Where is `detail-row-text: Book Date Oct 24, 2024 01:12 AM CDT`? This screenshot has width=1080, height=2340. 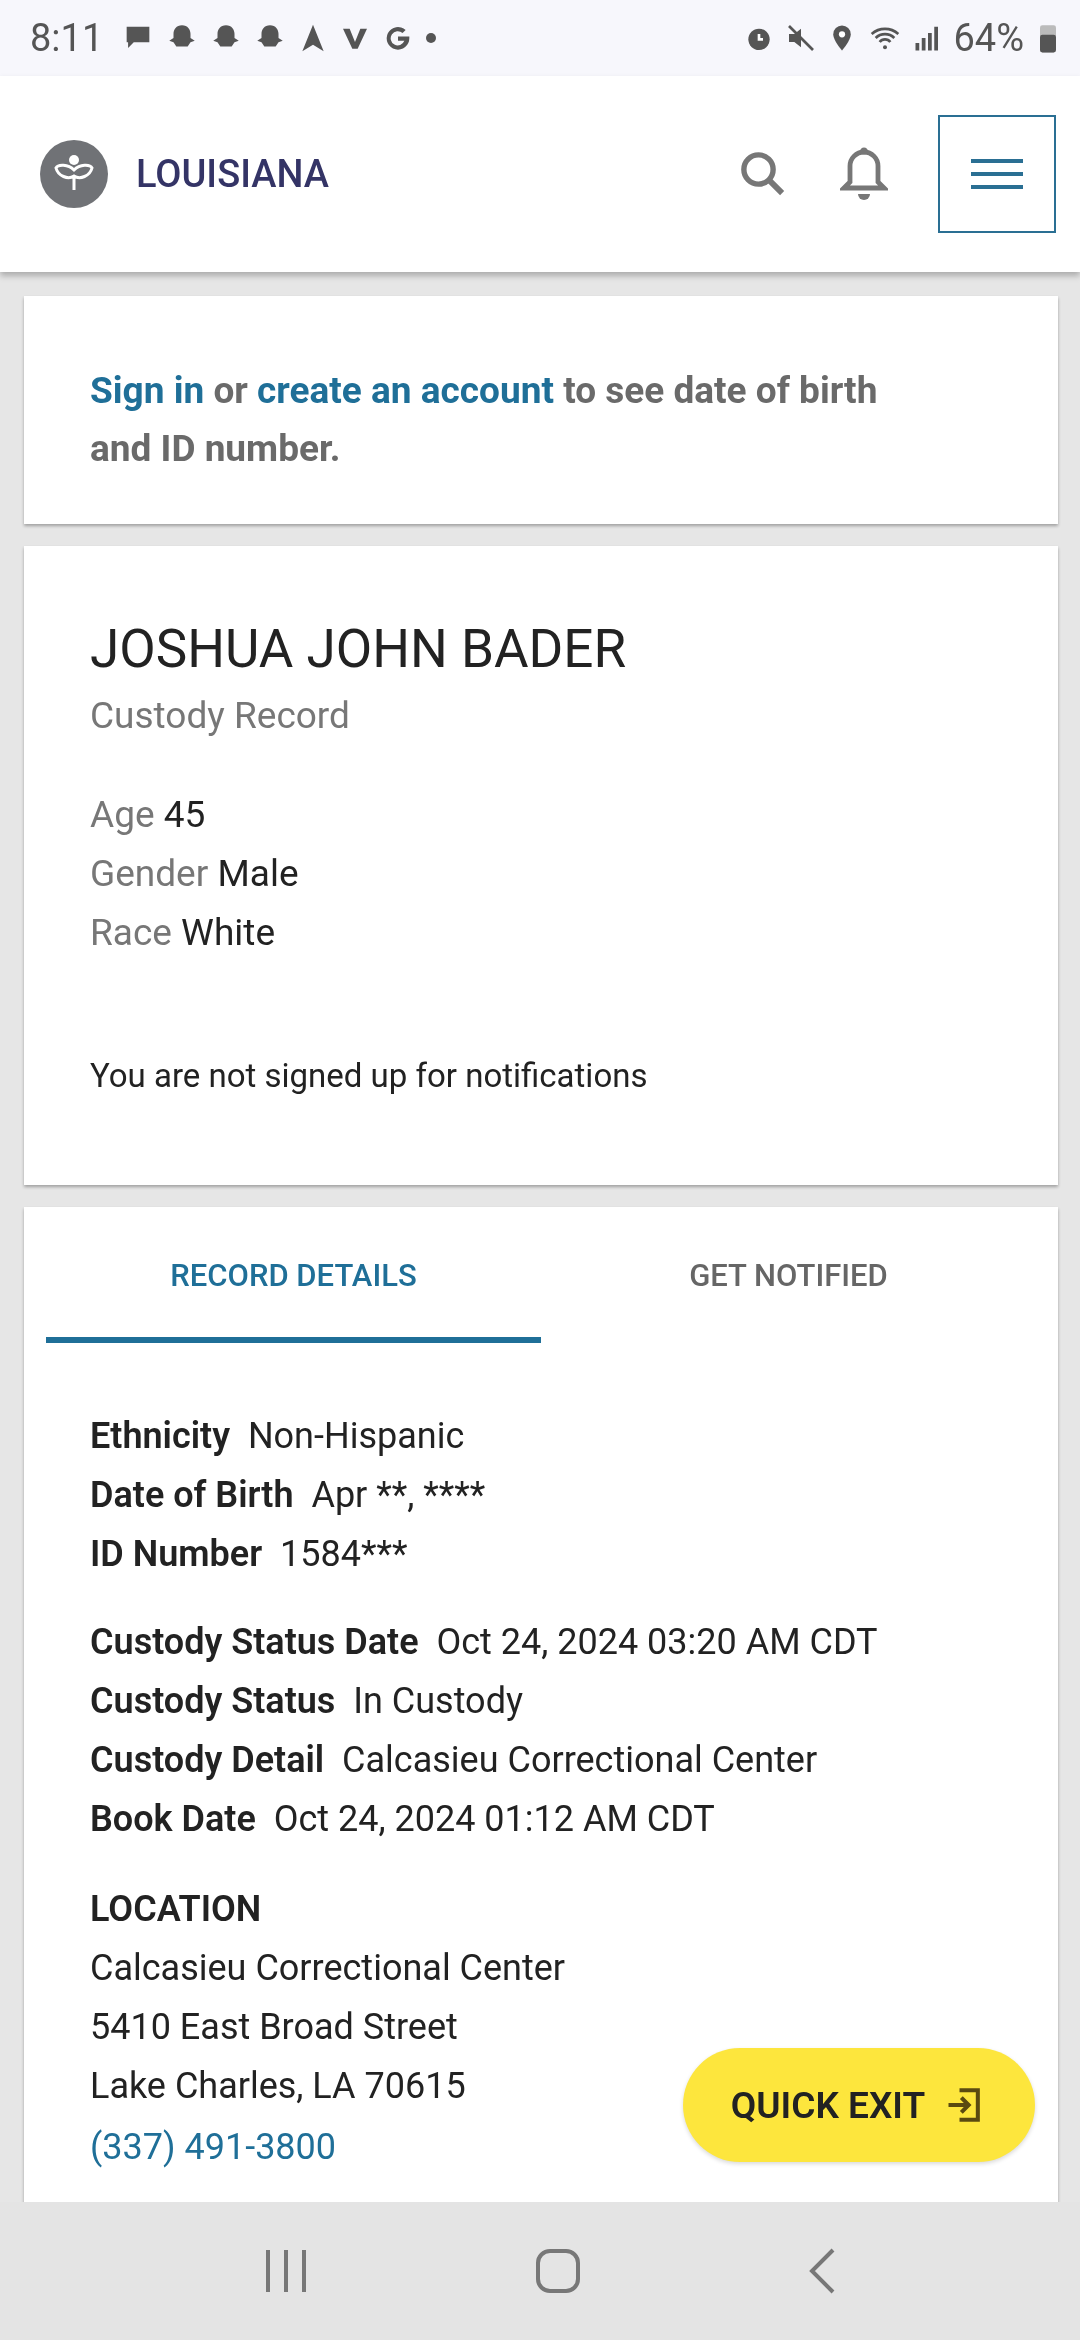 detail-row-text: Book Date Oct 24, 2024 01:12 AM CDT is located at coordinates (403, 1819).